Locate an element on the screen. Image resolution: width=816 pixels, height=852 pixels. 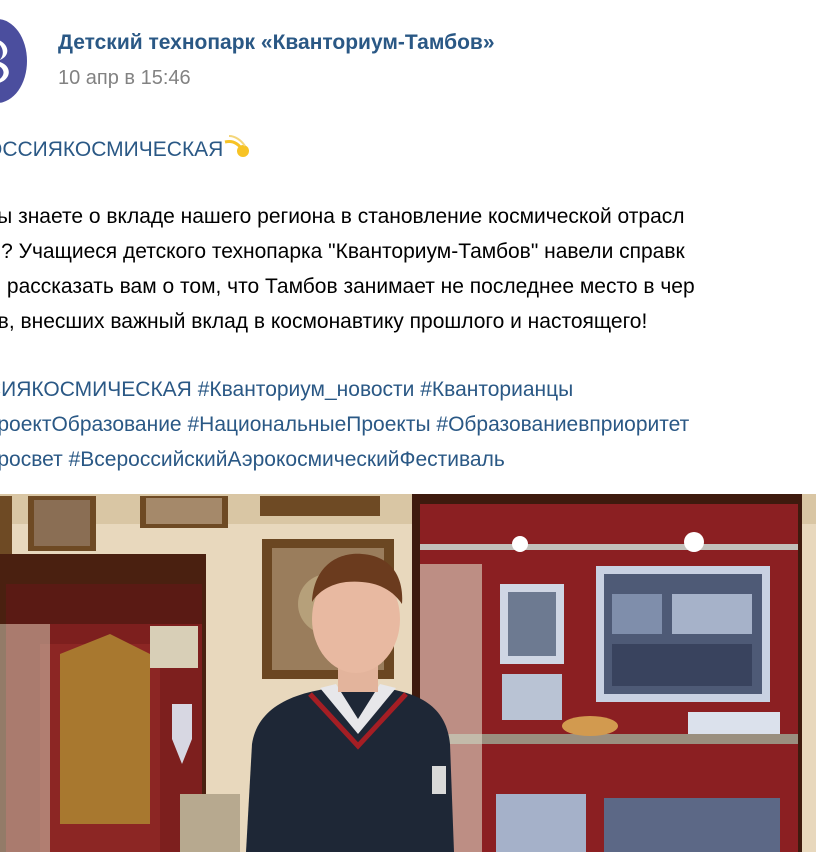
hashtag: #Кванторианцы is located at coordinates (496, 389).